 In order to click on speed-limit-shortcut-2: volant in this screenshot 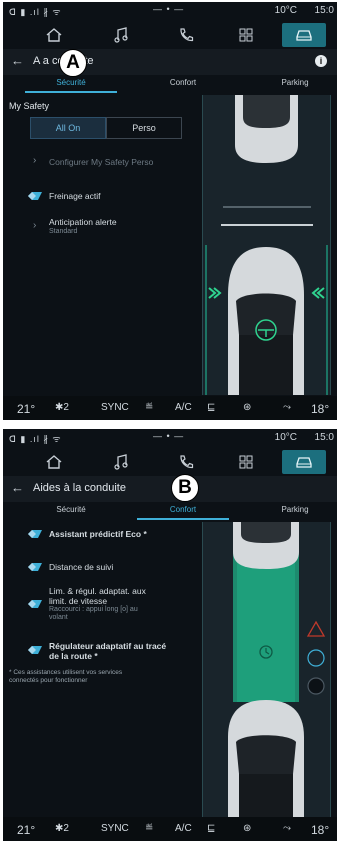, I will do `click(58, 617)`.